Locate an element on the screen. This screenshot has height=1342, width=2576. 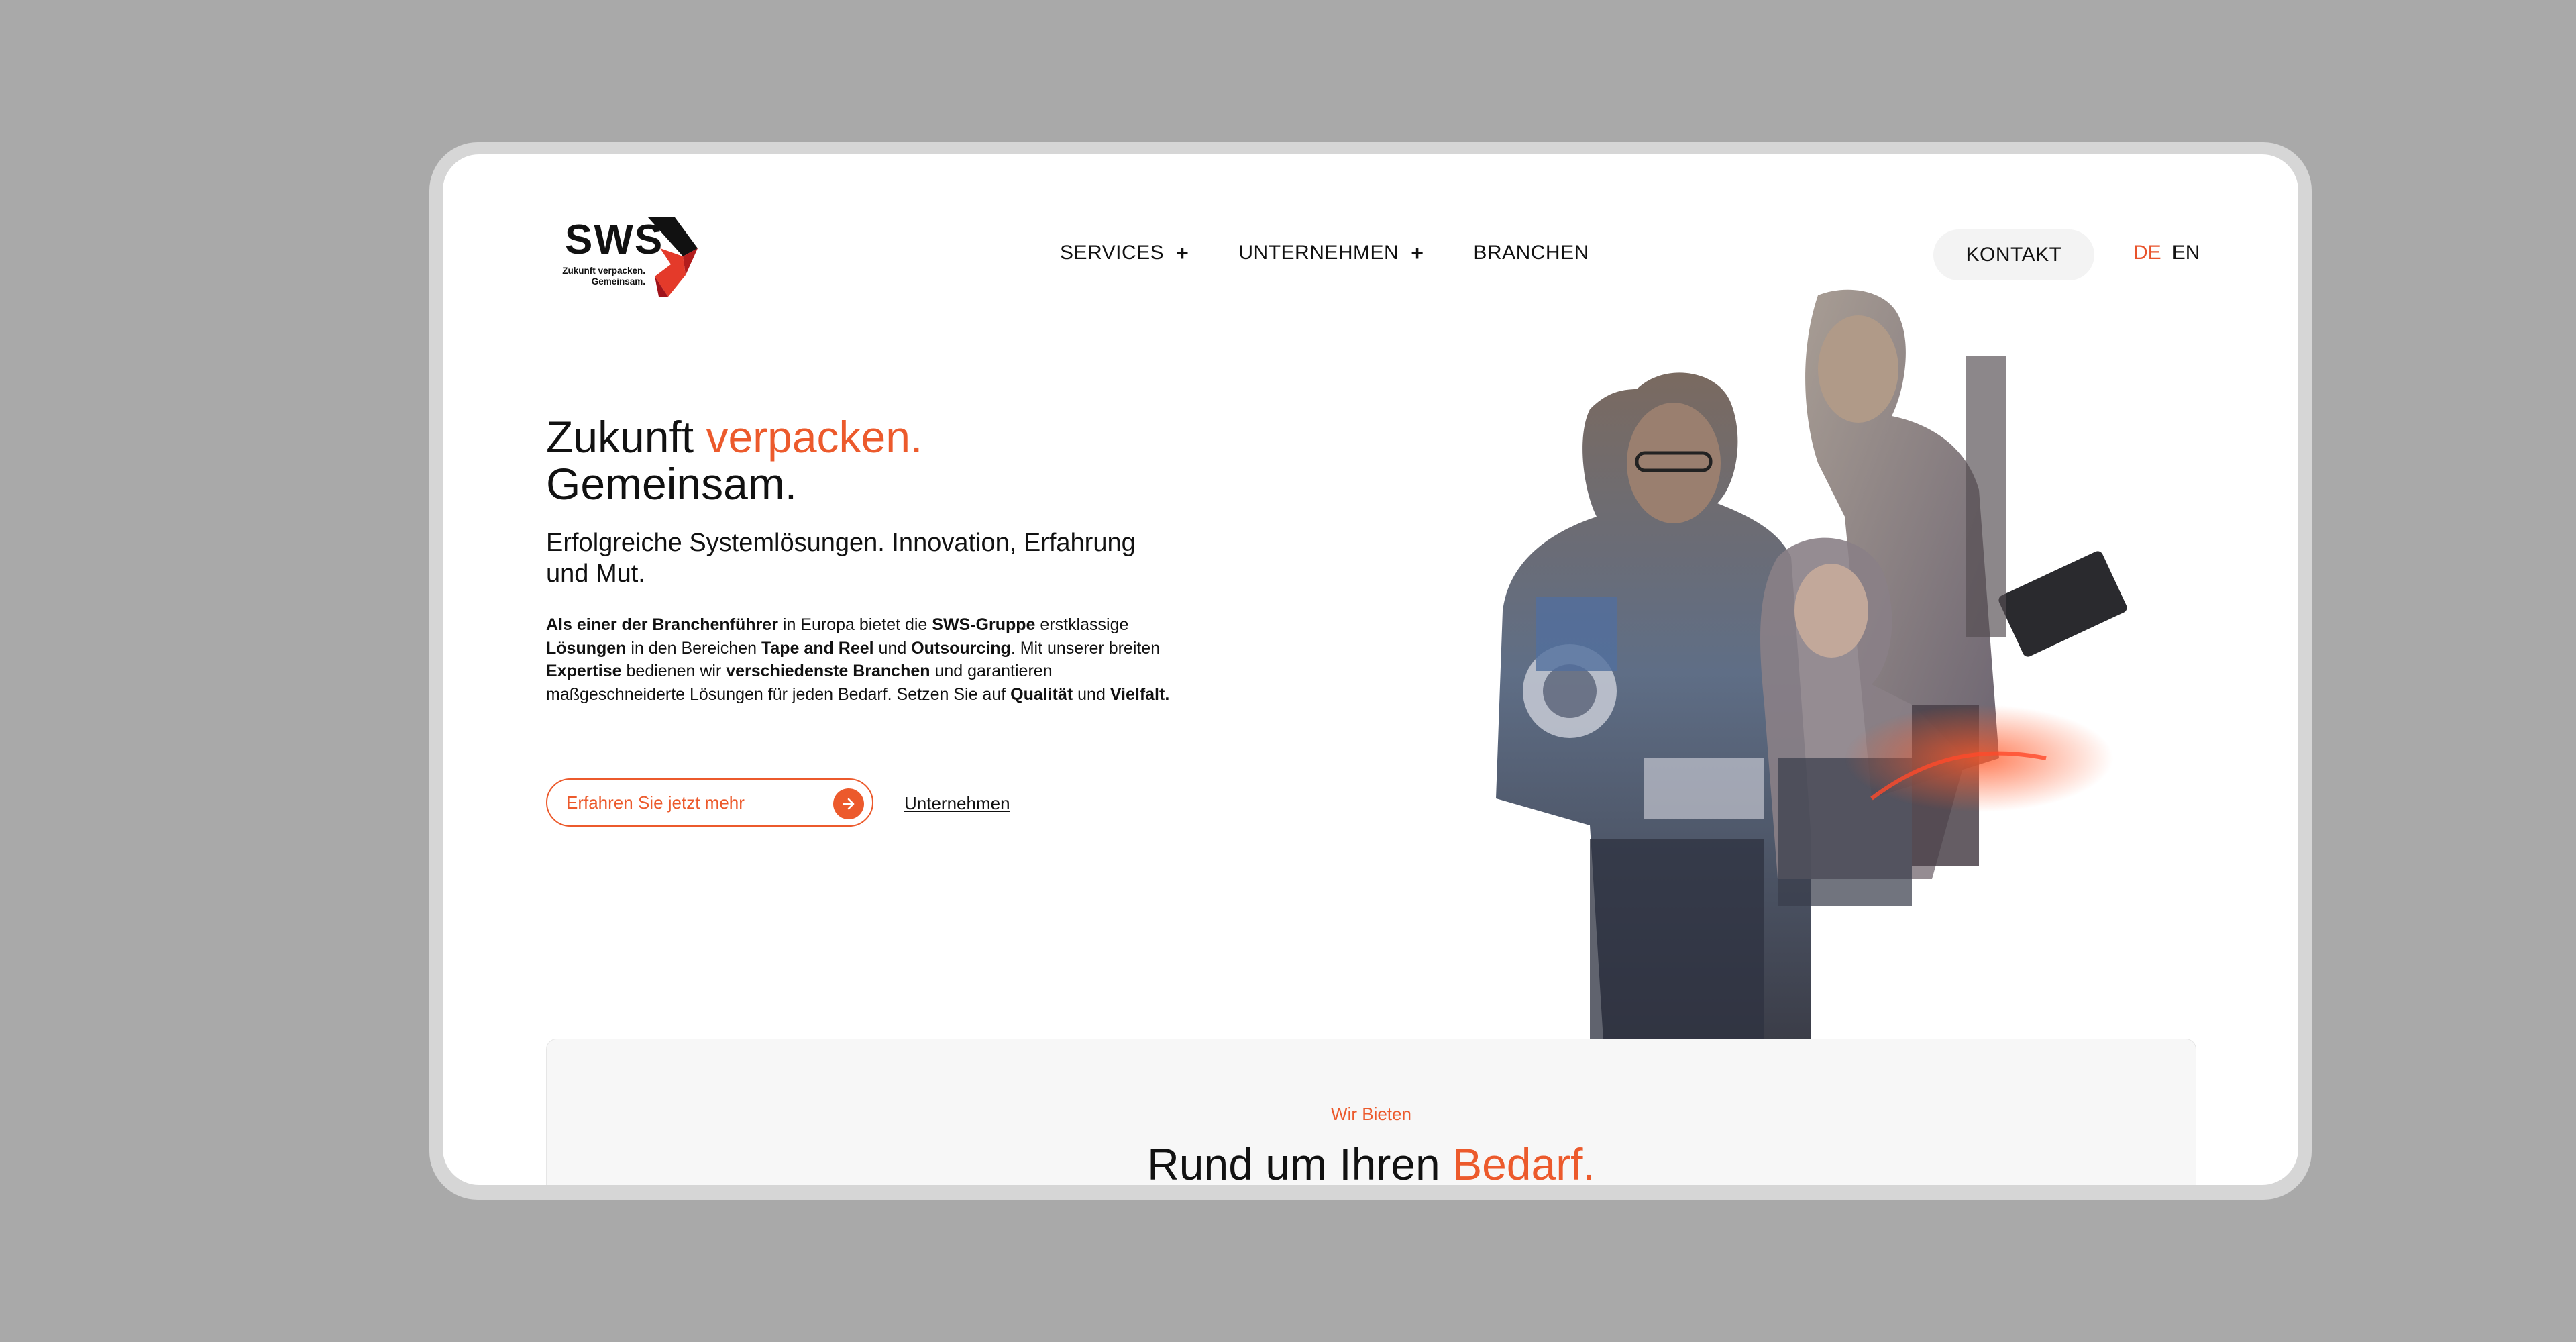
unternehmen-link: Unternehmen is located at coordinates (957, 804).